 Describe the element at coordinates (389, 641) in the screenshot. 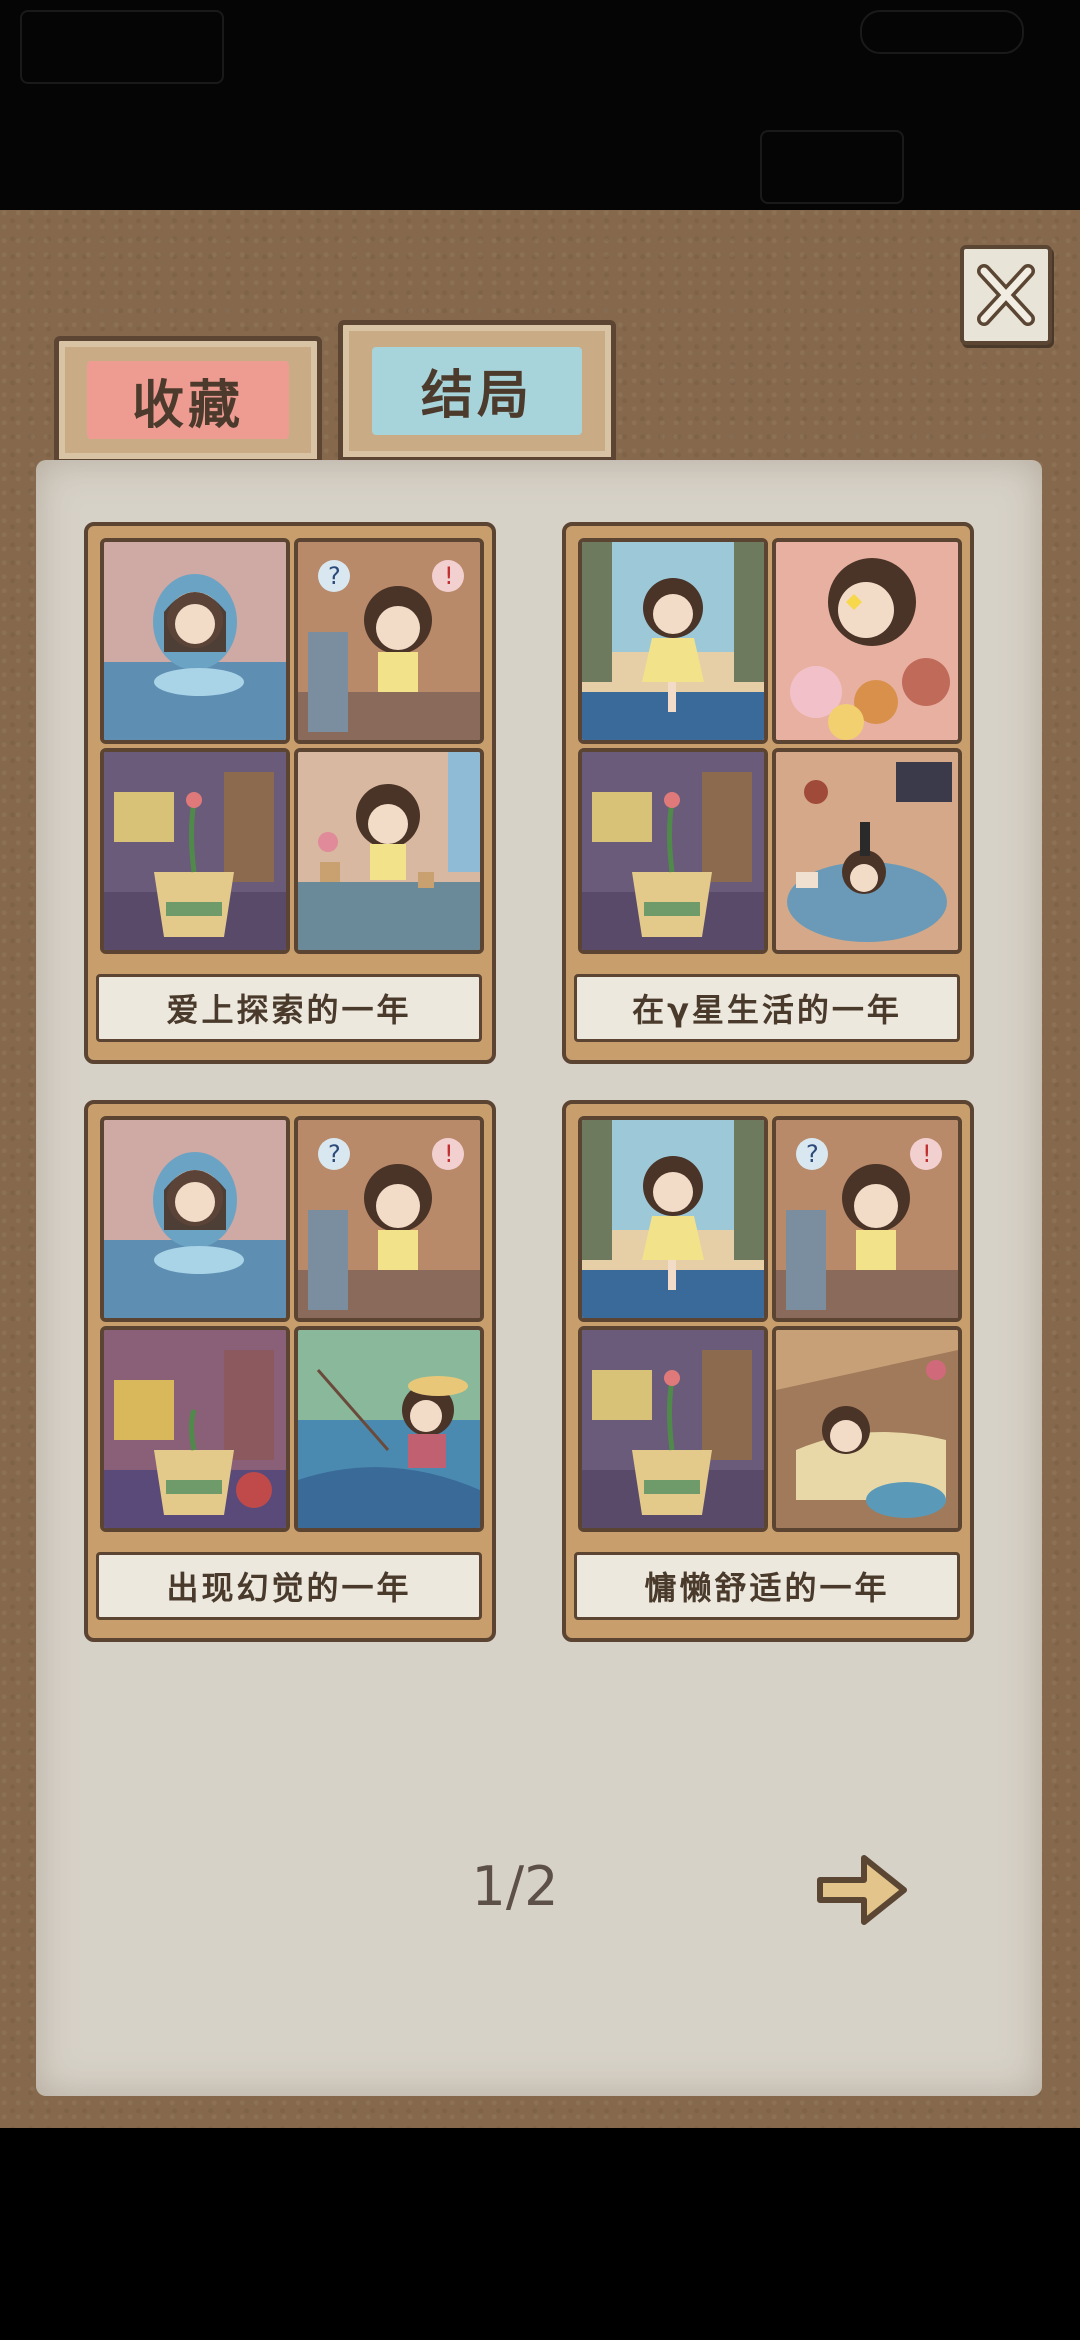

I see `ending-1-panel-2: ?!` at that location.